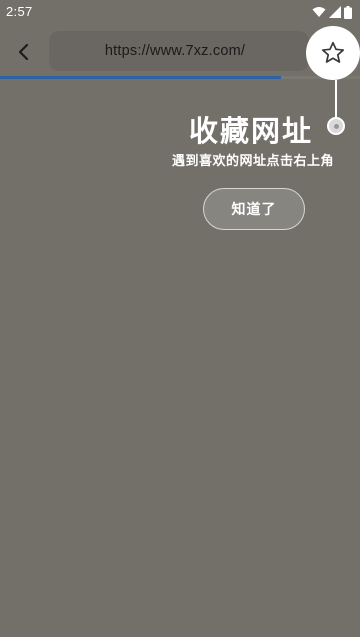  I want to click on got-it-button: 知道了, so click(254, 209).